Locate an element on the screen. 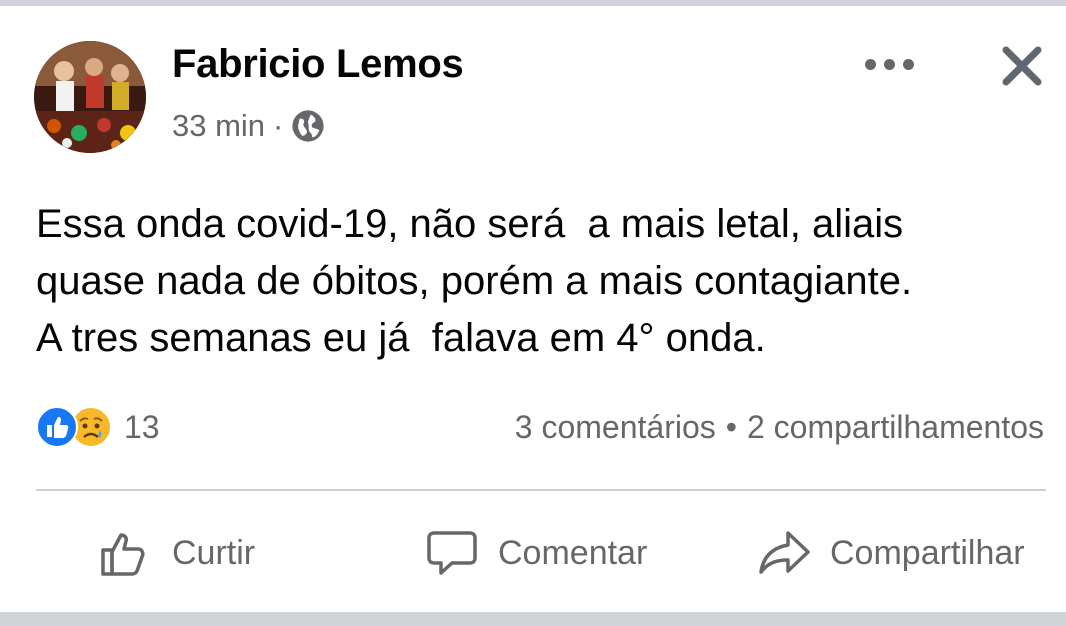  thumbs-up-icon is located at coordinates (123, 554).